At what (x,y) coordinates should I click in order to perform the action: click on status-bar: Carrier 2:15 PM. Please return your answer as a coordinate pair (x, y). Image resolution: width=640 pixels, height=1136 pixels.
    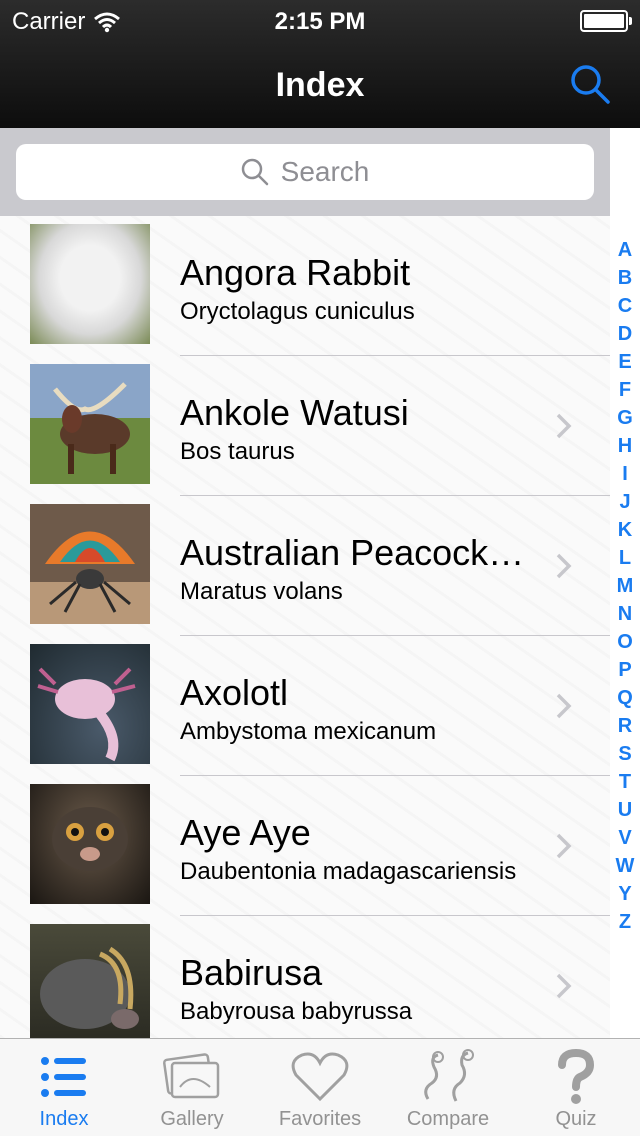
    Looking at the image, I should click on (320, 20).